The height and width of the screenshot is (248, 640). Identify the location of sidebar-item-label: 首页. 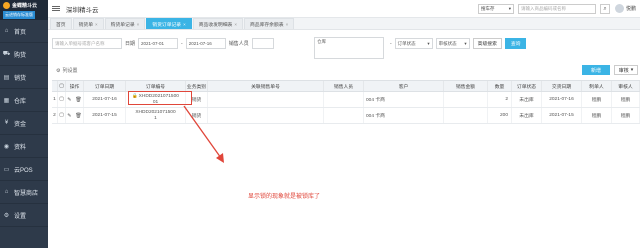
(20, 32).